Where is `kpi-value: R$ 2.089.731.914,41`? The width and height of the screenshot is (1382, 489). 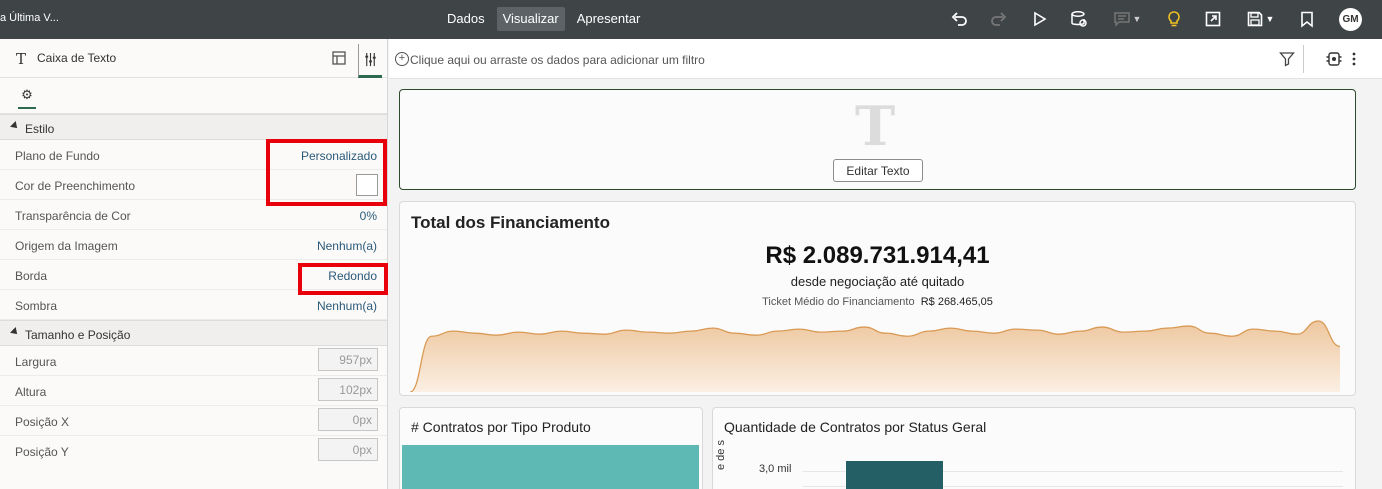 kpi-value: R$ 2.089.731.914,41 is located at coordinates (877, 255).